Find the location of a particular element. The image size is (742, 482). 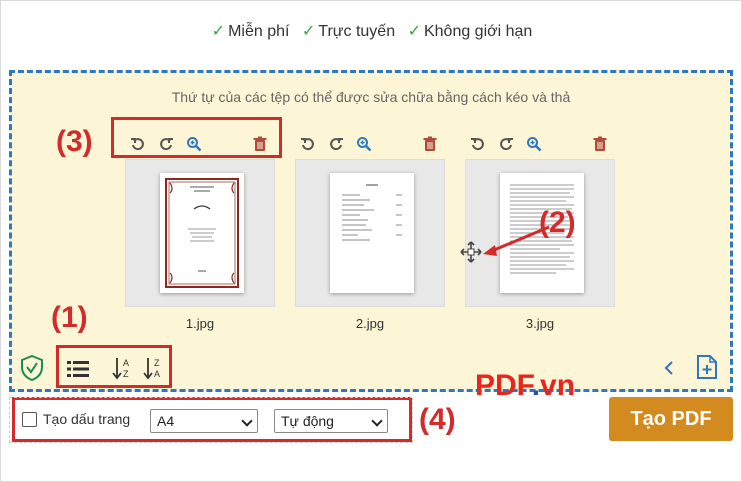

bookmark-label: Tạo dấu trang is located at coordinates (87, 419).